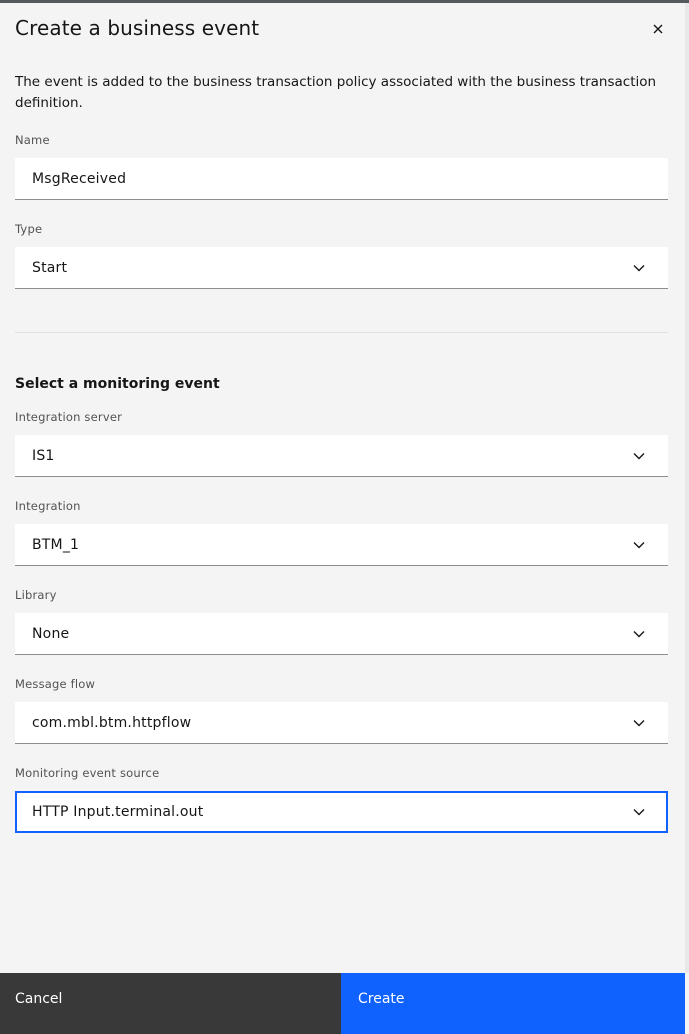 The width and height of the screenshot is (689, 1034). I want to click on message-flow-label: Message flow, so click(55, 684).